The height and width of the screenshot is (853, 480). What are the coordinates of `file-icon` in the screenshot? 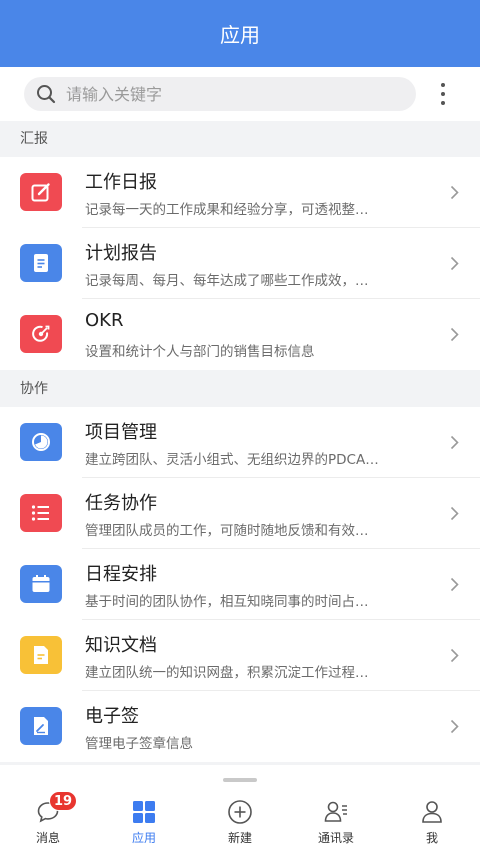 It's located at (41, 655).